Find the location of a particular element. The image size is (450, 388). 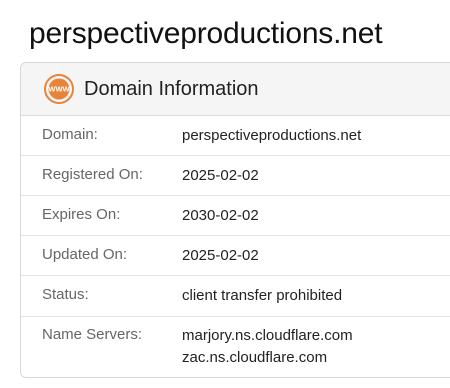

row-label-updated: Updated On: is located at coordinates (85, 254).